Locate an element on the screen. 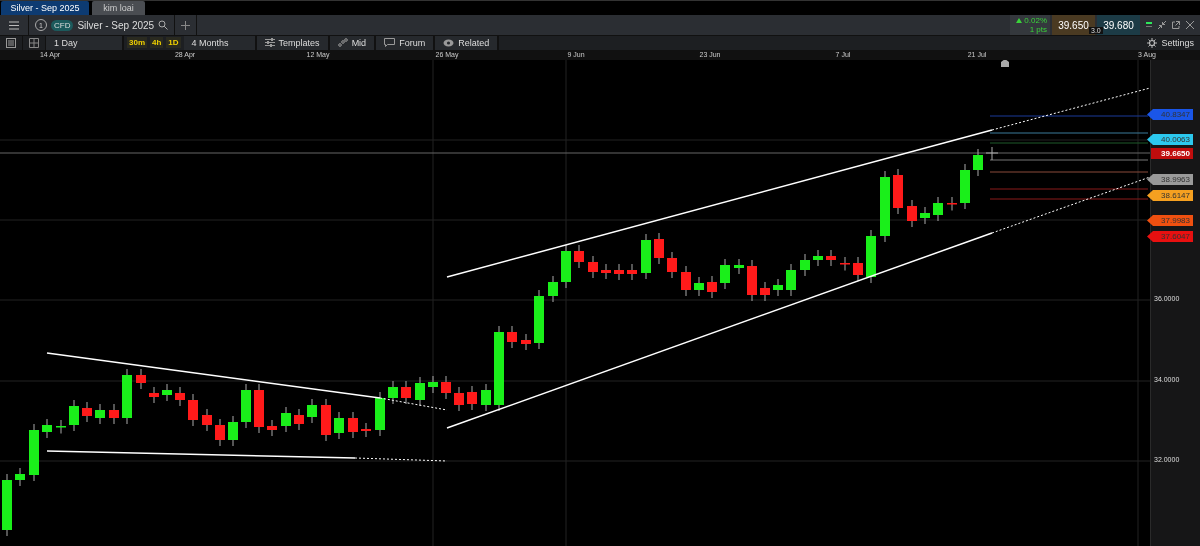 Image resolution: width=1200 pixels, height=546 pixels. interval-button: 30m is located at coordinates (137, 43).